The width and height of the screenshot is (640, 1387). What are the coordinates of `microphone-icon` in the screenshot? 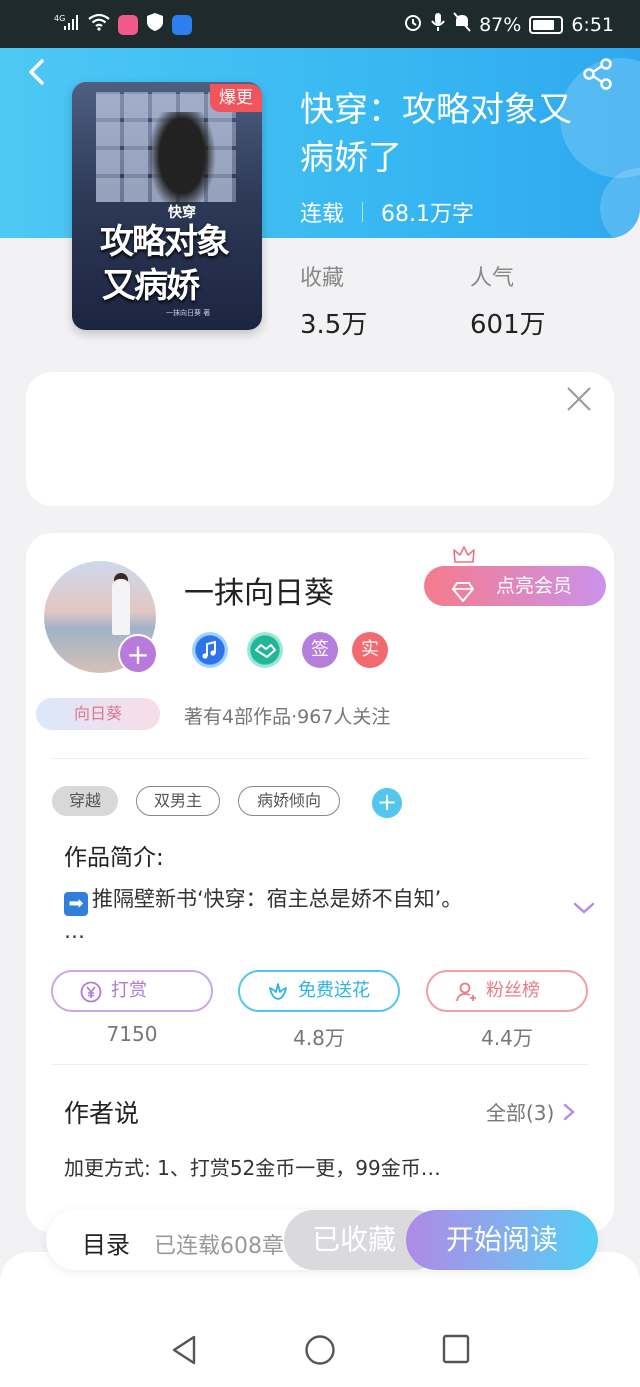 It's located at (438, 24).